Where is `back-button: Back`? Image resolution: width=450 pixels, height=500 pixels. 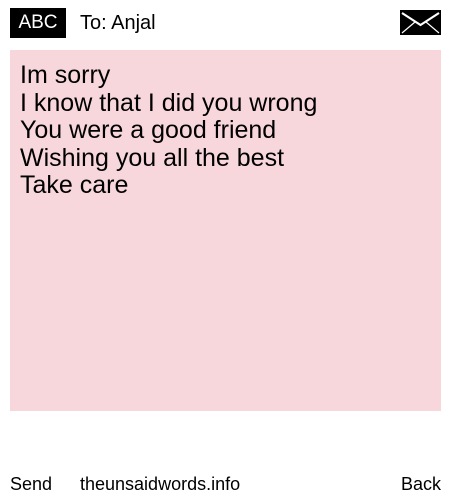 back-button: Back is located at coordinates (421, 484).